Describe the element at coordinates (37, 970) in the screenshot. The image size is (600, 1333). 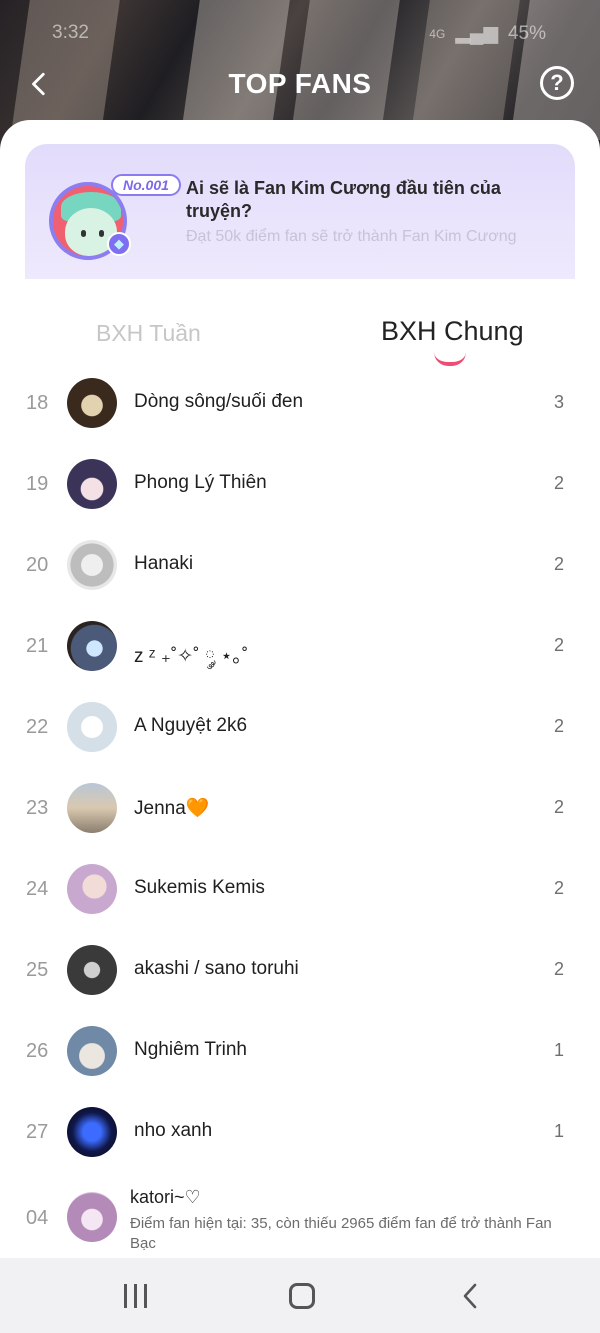
I see `rank-number: 25` at that location.